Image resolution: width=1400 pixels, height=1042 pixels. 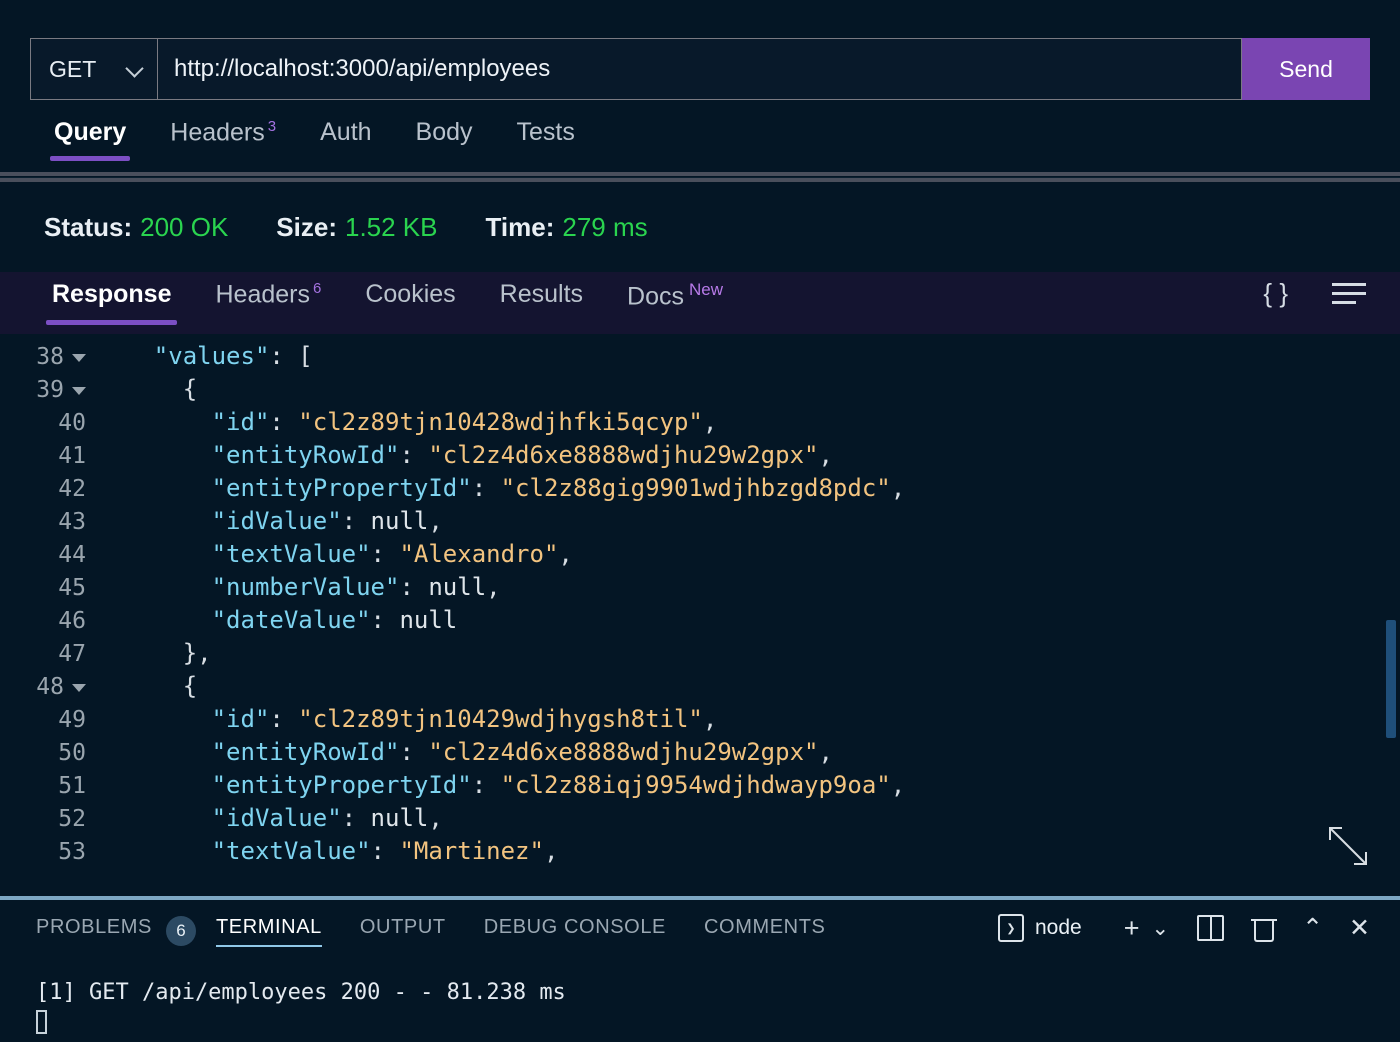 I want to click on request-tab-body: Body, so click(x=444, y=136).